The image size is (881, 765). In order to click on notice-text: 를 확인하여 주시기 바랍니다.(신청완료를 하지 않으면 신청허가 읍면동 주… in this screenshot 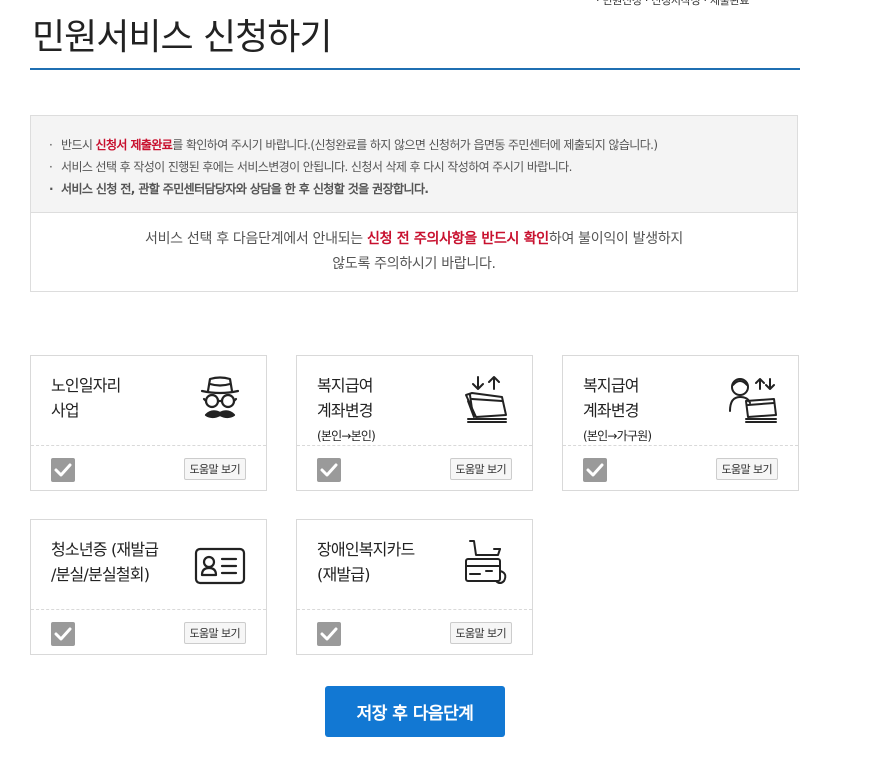, I will do `click(415, 145)`.